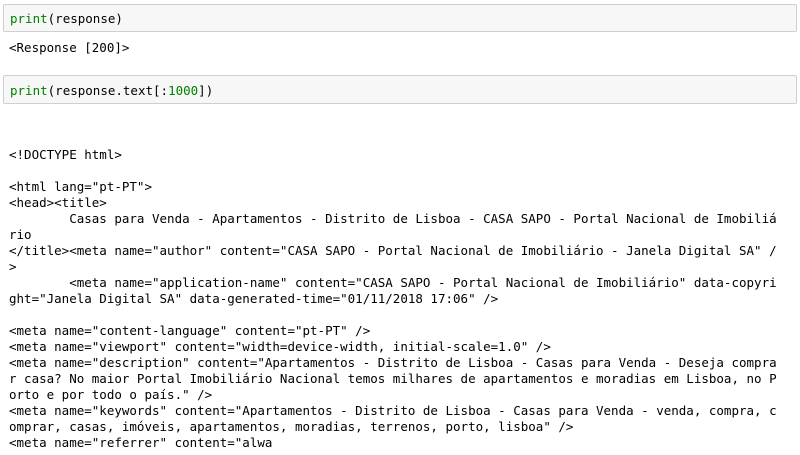 The image size is (800, 455). I want to click on output-line: <head><title>, so click(58, 202).